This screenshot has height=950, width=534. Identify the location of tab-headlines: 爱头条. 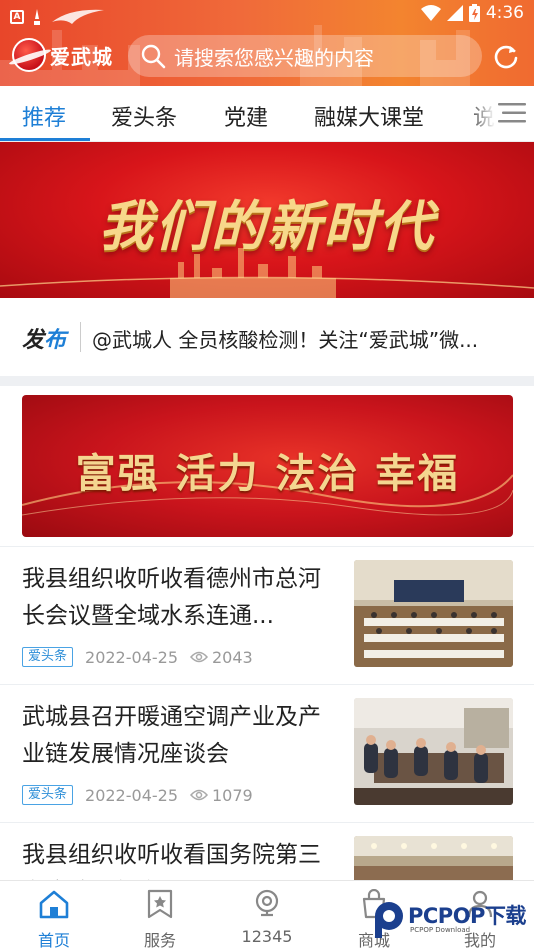
(144, 116).